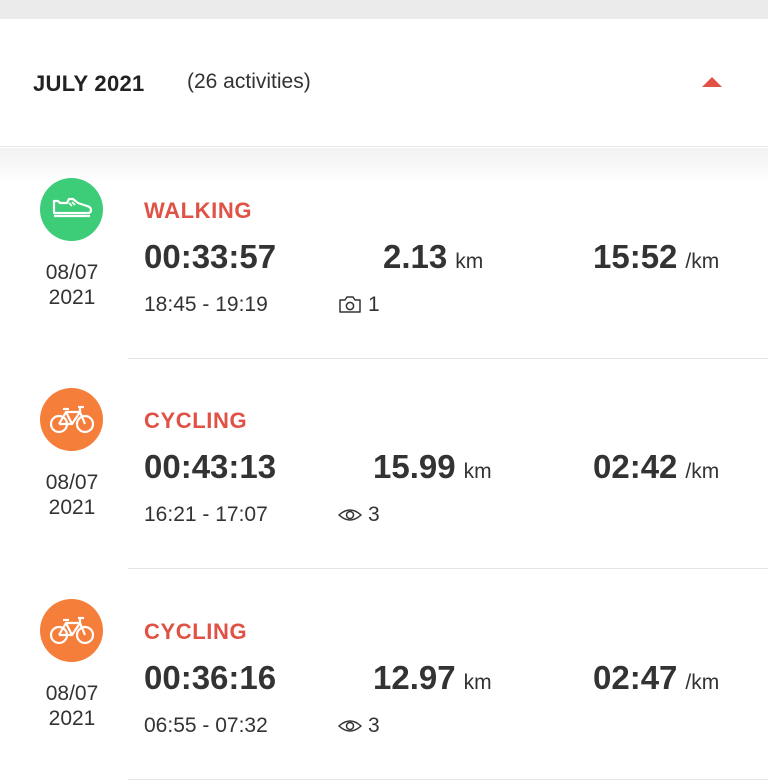  Describe the element at coordinates (206, 514) in the screenshot. I see `activity-time-range: 16:21 - 17:07` at that location.